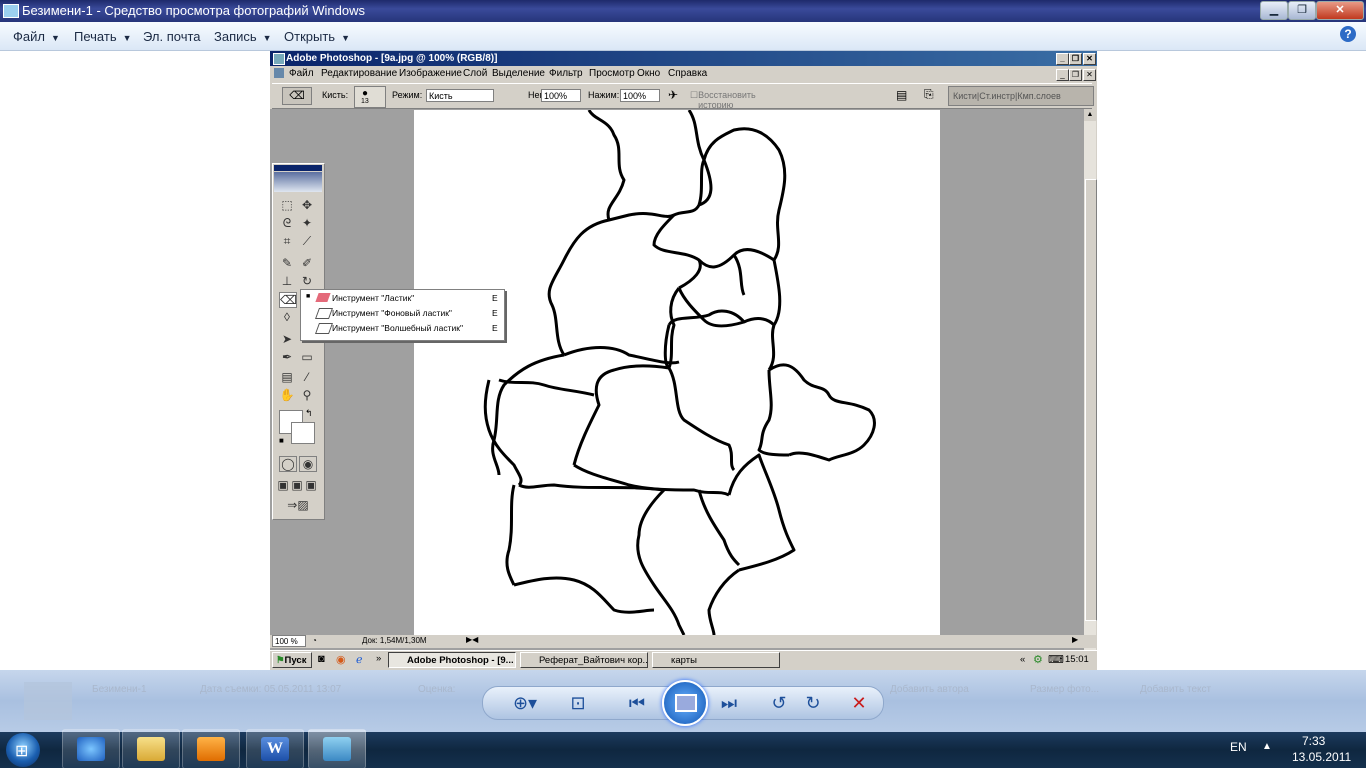  Describe the element at coordinates (287, 205) in the screenshot. I see `marquee-tool-icon: ⬚` at that location.